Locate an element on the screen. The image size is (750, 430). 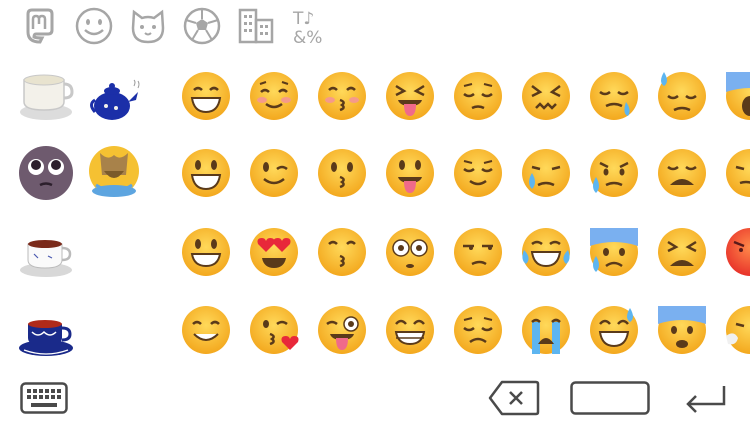
heart-eyes-emoji is located at coordinates (274, 252).